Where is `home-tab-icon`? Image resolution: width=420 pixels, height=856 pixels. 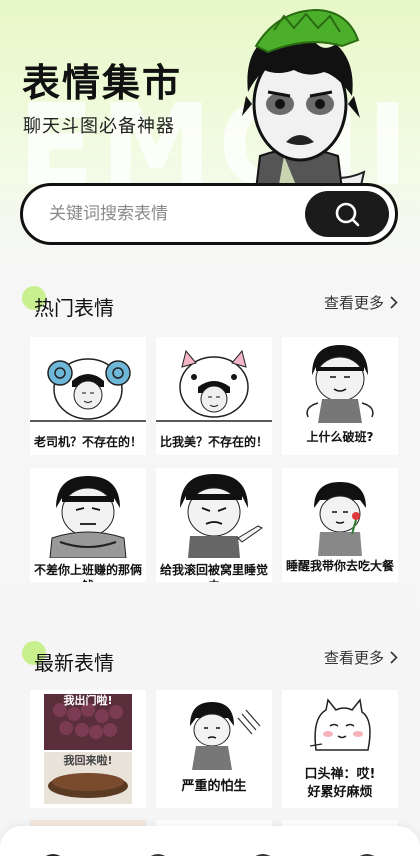 home-tab-icon is located at coordinates (53, 852).